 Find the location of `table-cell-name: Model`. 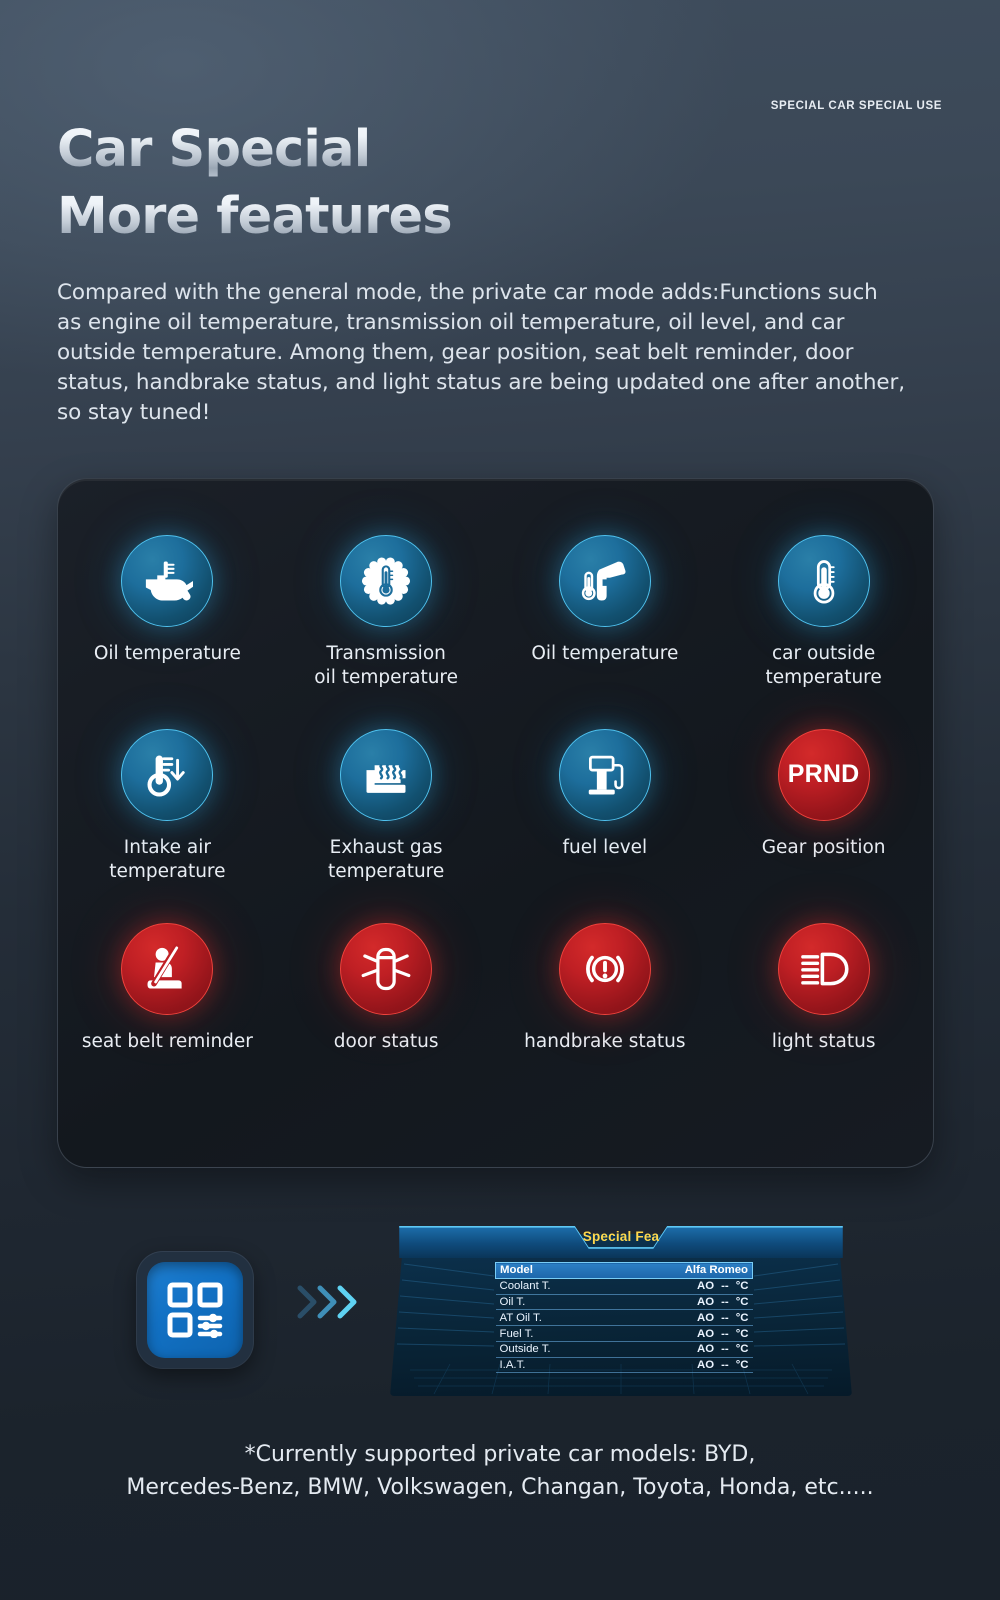

table-cell-name: Model is located at coordinates (516, 1270).